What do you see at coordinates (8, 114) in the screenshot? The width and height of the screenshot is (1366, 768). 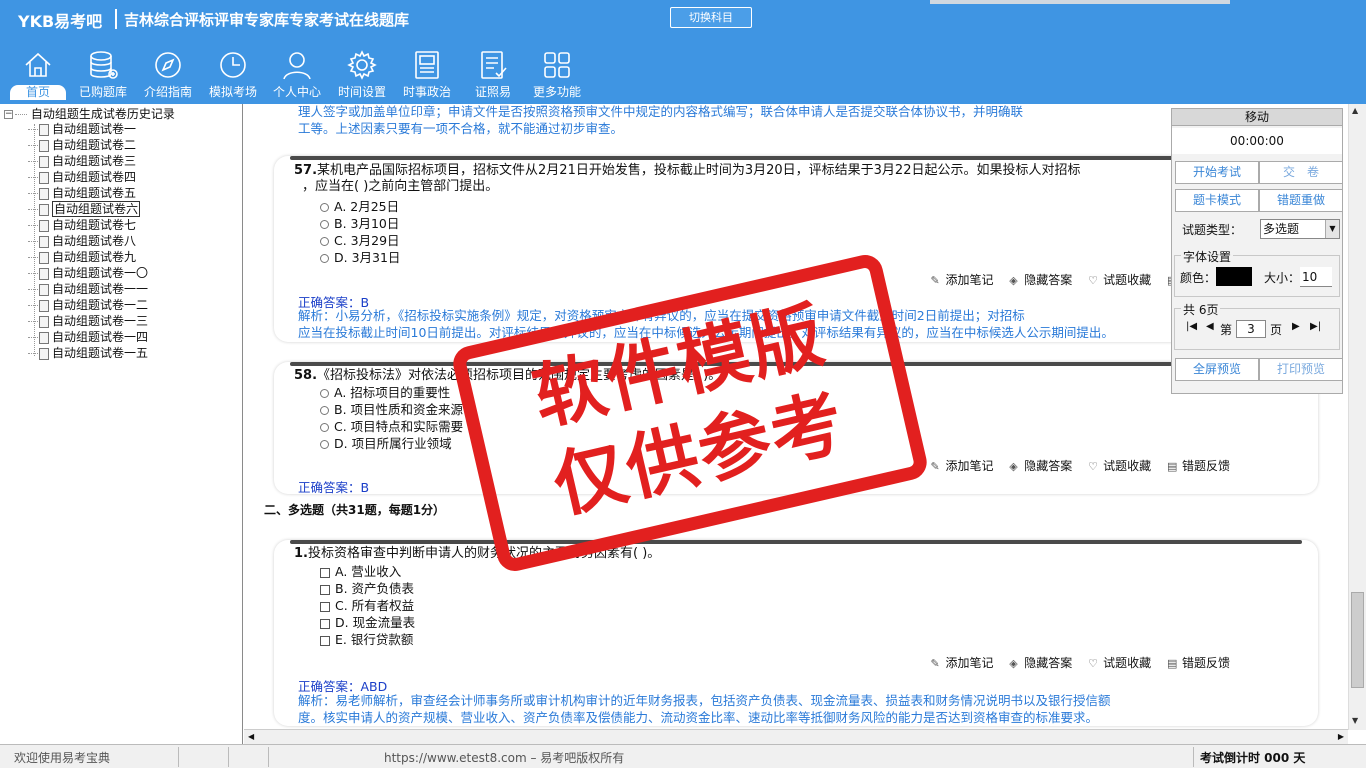 I see `collapse-icon: −` at bounding box center [8, 114].